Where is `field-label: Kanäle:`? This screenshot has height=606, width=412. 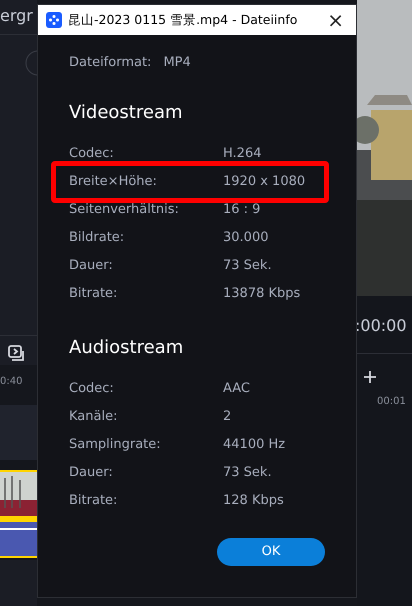 field-label: Kanäle: is located at coordinates (93, 417).